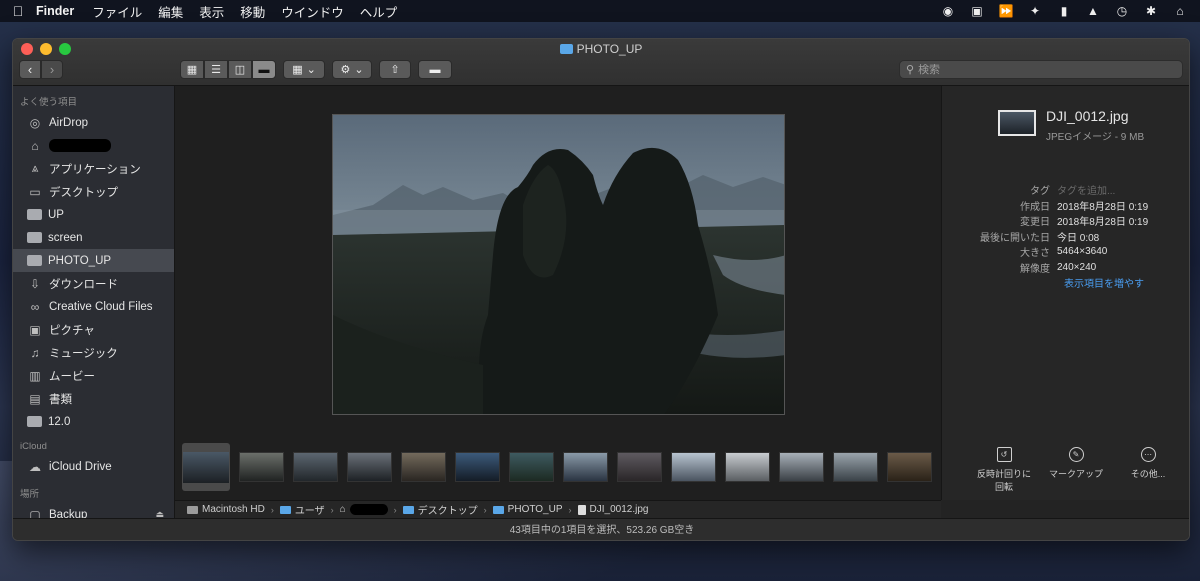 This screenshot has width=1200, height=581. I want to click on rotate-left-label: 反時計回りに回転, so click(1003, 480).